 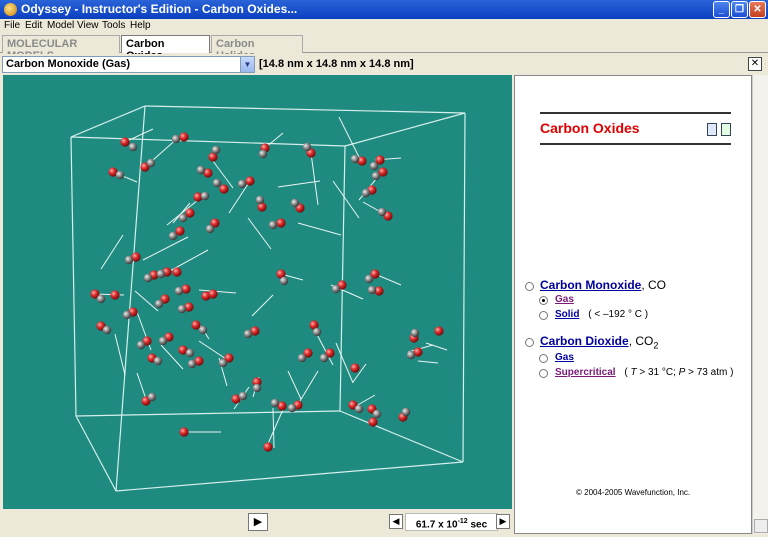 I want to click on play-button: ▶, so click(x=258, y=522).